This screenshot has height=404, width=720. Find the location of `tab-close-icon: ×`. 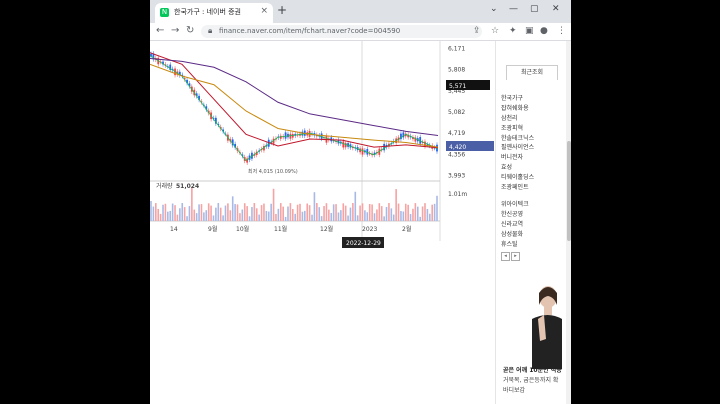

tab-close-icon: × is located at coordinates (264, 11).